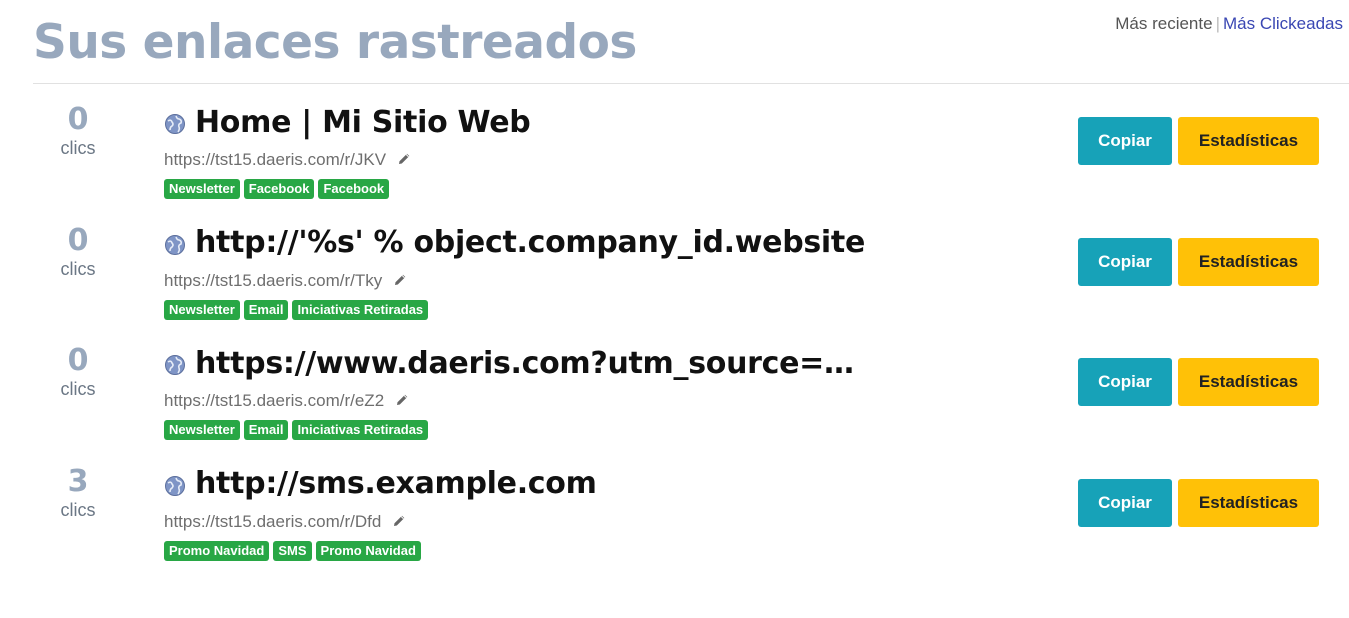  I want to click on sort-most-clicked-link: Más Clickeadas, so click(1283, 23).